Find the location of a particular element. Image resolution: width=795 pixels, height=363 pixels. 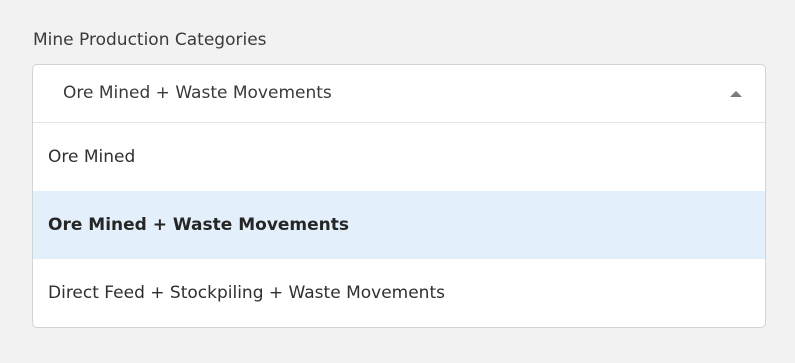

dropdown-label: Mine Production Categories is located at coordinates (150, 40).